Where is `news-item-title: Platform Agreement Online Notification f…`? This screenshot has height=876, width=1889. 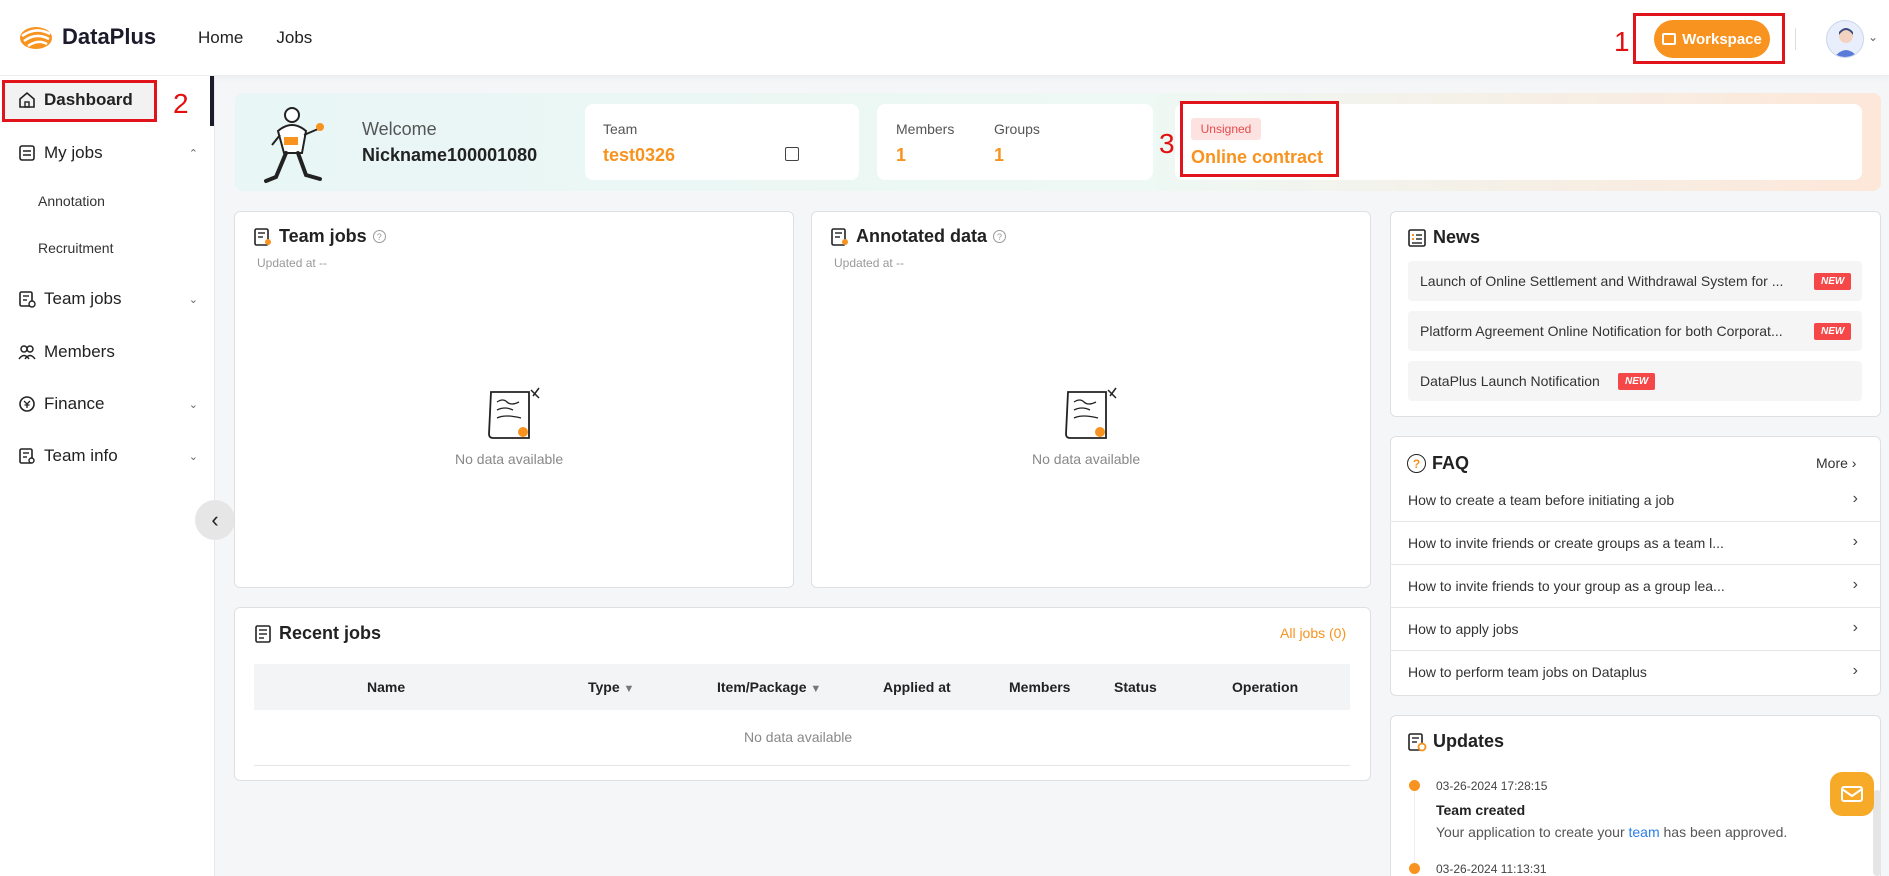 news-item-title: Platform Agreement Online Notification f… is located at coordinates (1601, 331).